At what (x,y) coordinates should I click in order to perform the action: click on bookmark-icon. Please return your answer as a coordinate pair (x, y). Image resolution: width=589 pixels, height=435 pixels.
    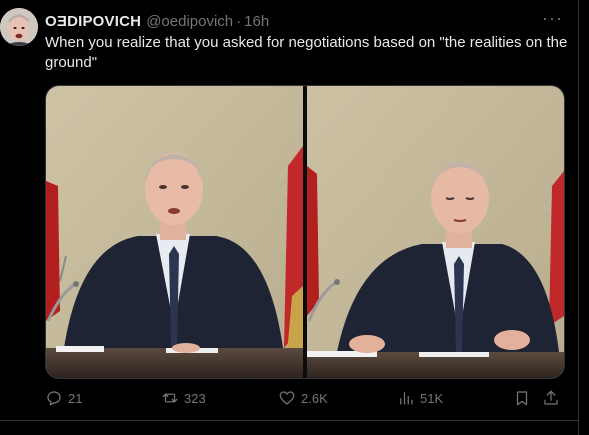
    Looking at the image, I should click on (522, 398).